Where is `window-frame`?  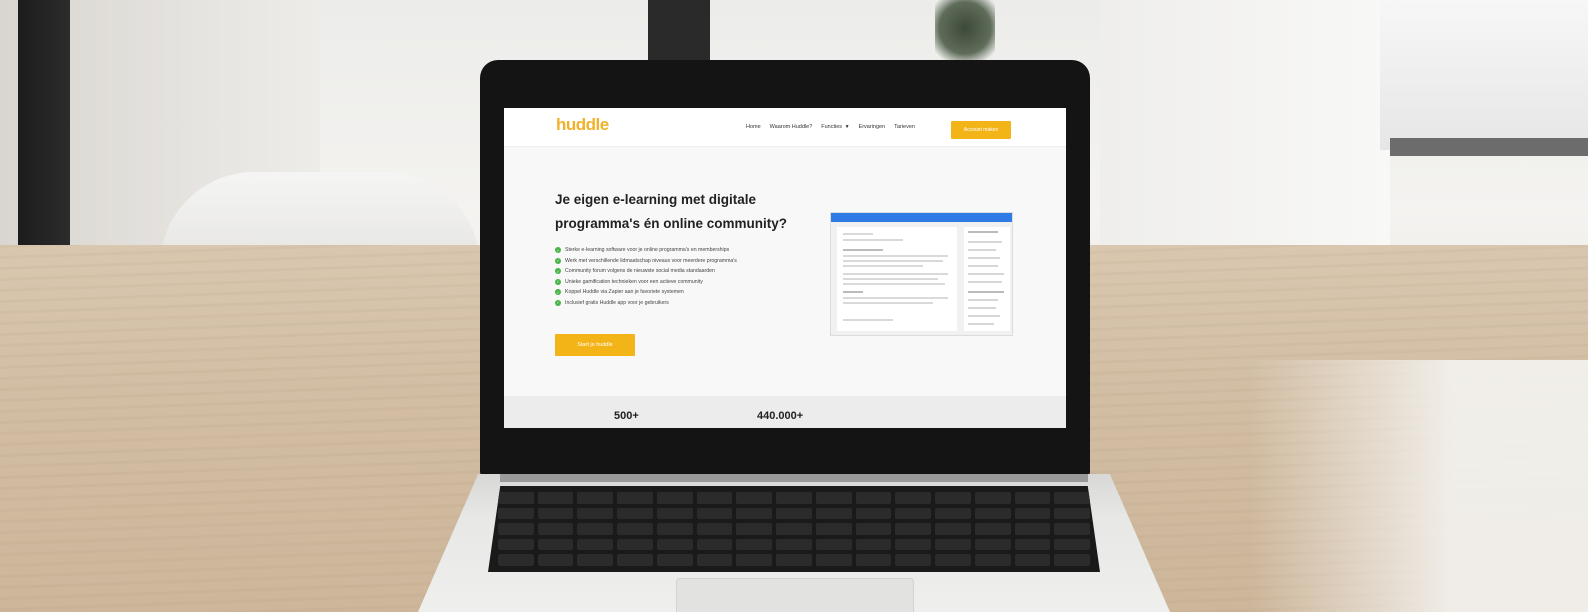 window-frame is located at coordinates (1489, 147).